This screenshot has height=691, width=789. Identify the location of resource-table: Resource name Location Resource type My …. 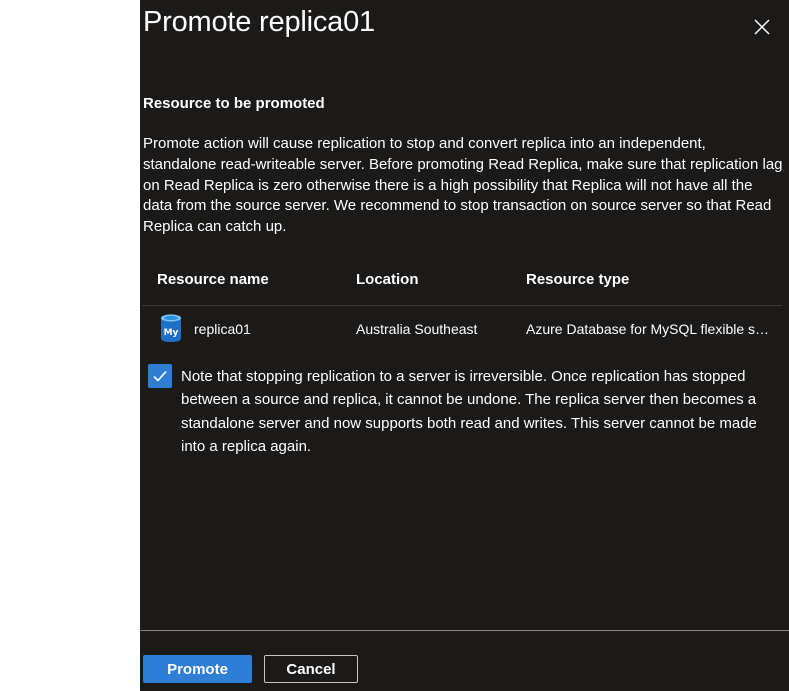
(462, 307).